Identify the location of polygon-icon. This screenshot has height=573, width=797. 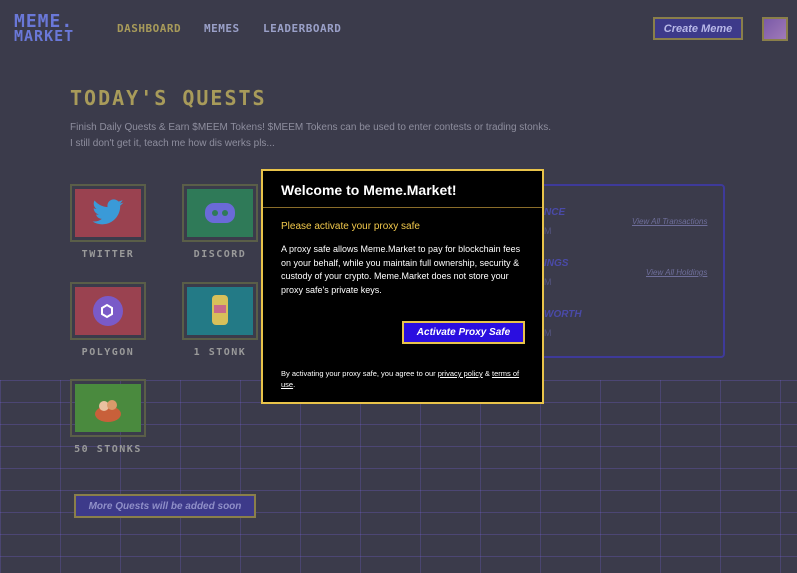
(108, 311).